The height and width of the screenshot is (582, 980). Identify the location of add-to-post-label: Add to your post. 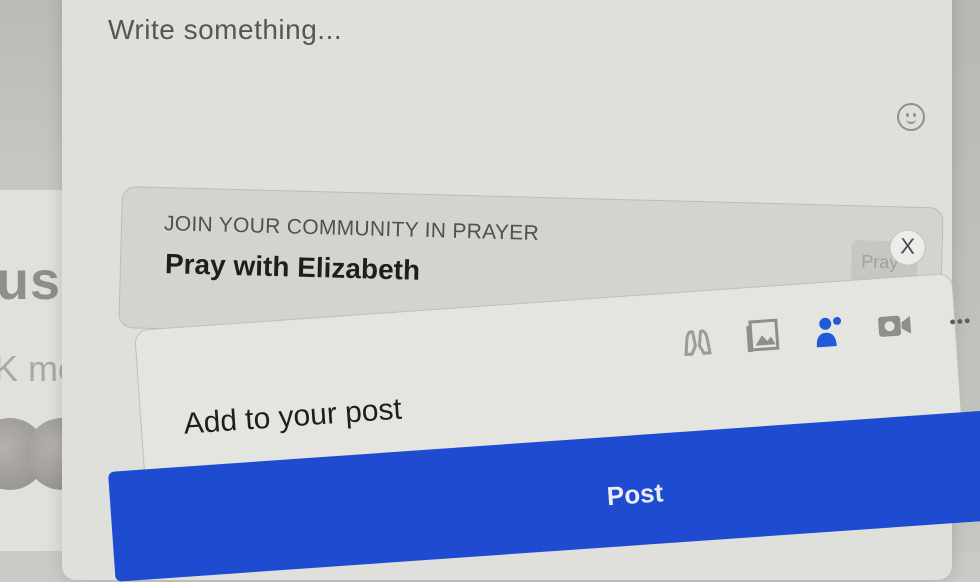
(292, 416).